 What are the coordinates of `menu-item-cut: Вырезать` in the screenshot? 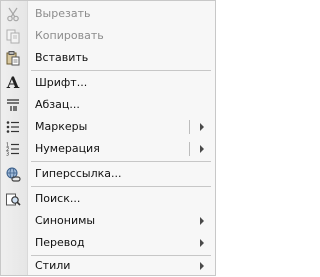 It's located at (108, 14).